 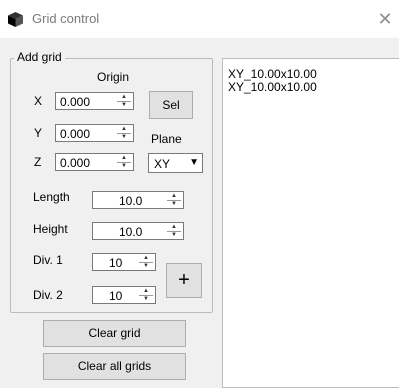 What do you see at coordinates (116, 263) in the screenshot?
I see `div1-value: 10` at bounding box center [116, 263].